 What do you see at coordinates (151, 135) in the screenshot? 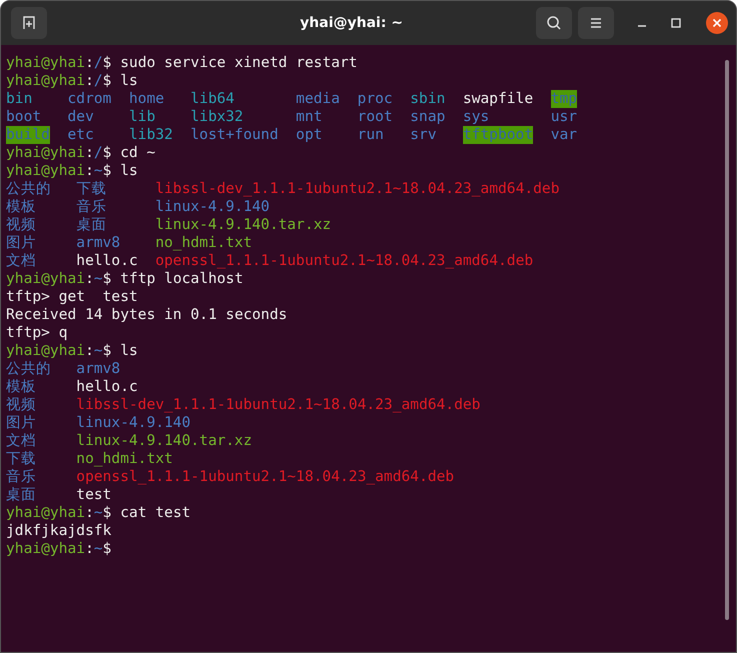
I see `file-entry: lib32` at bounding box center [151, 135].